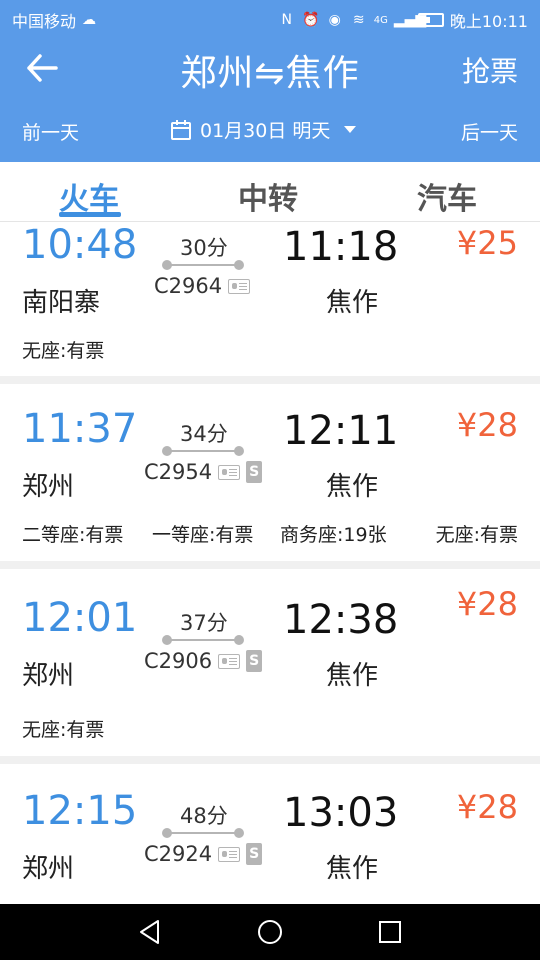  What do you see at coordinates (487, 243) in the screenshot?
I see `price: ¥25` at bounding box center [487, 243].